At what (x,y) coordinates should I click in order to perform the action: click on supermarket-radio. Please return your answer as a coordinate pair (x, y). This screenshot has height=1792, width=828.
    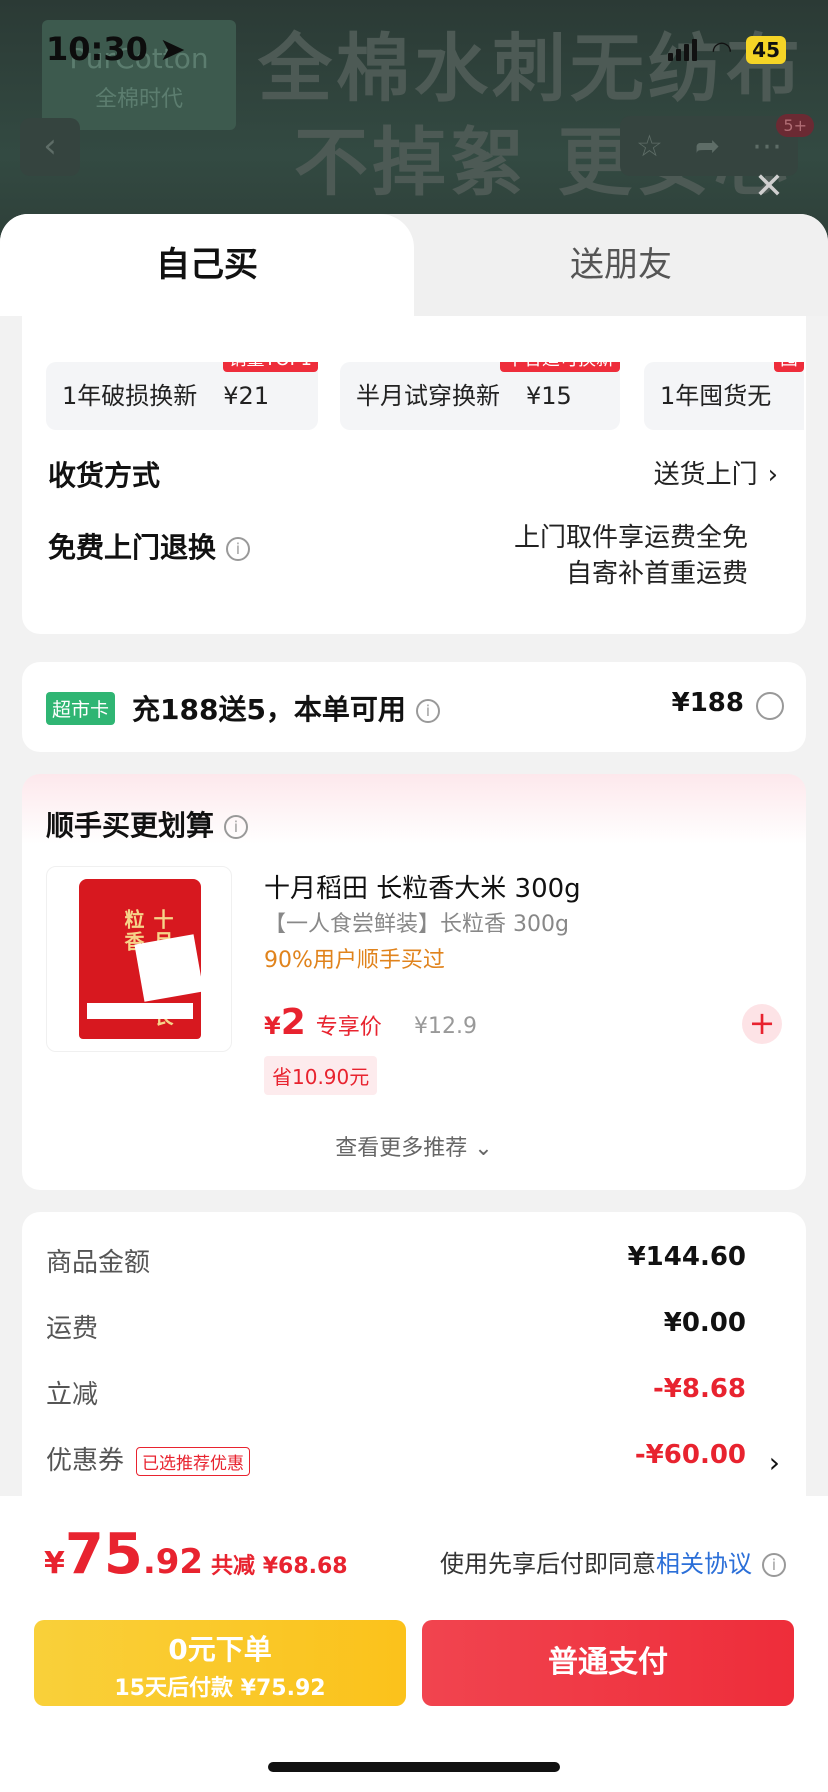
    Looking at the image, I should click on (770, 706).